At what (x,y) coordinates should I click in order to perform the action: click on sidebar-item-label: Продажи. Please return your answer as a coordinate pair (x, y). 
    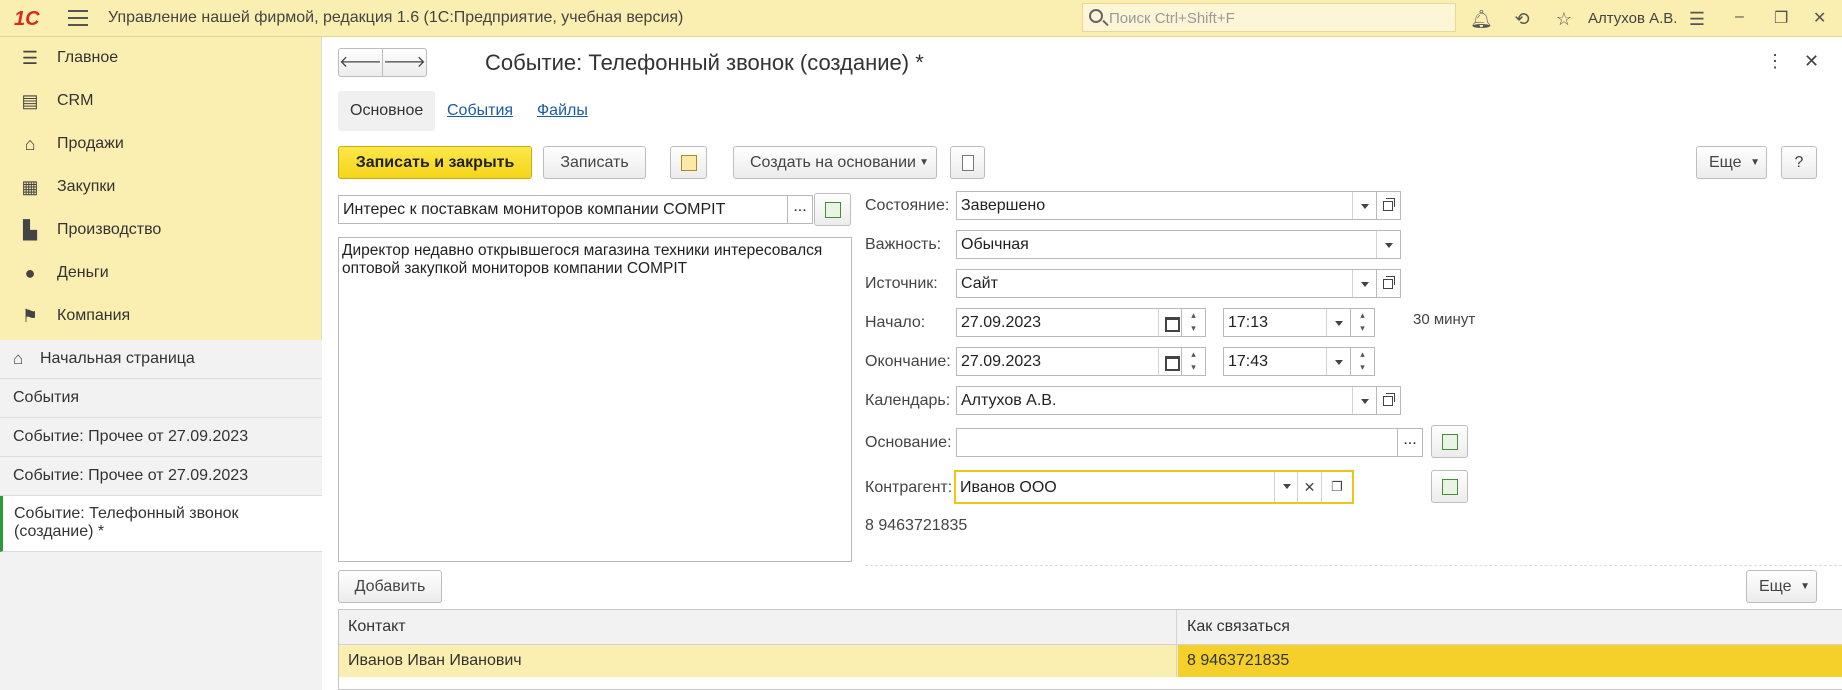
    Looking at the image, I should click on (90, 143).